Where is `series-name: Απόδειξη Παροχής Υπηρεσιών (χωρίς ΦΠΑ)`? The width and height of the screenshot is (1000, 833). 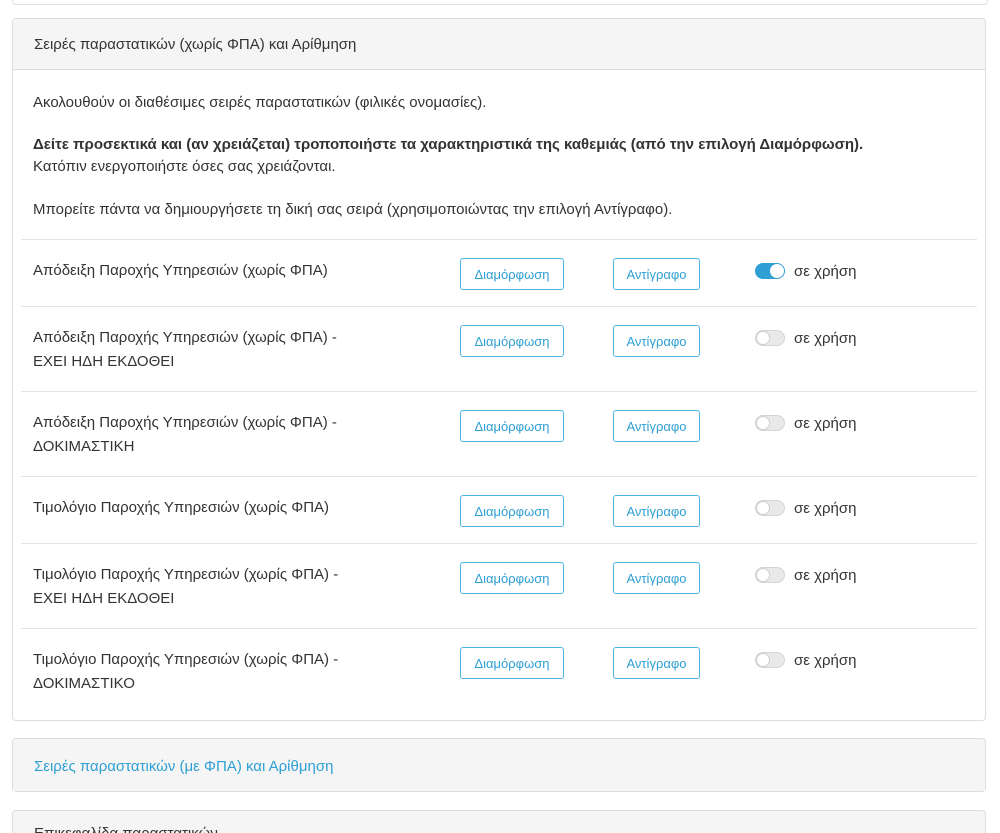 series-name: Απόδειξη Παροχής Υπηρεσιών (χωρίς ΦΠΑ) is located at coordinates (223, 271).